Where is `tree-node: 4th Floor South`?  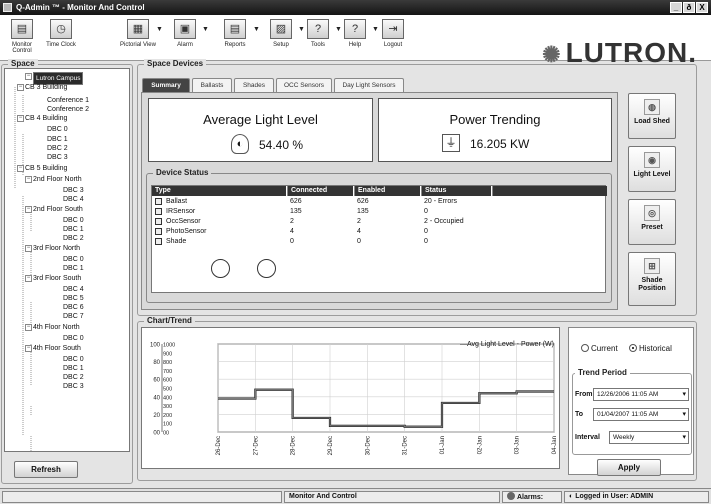
tree-node: 4th Floor South is located at coordinates (57, 348).